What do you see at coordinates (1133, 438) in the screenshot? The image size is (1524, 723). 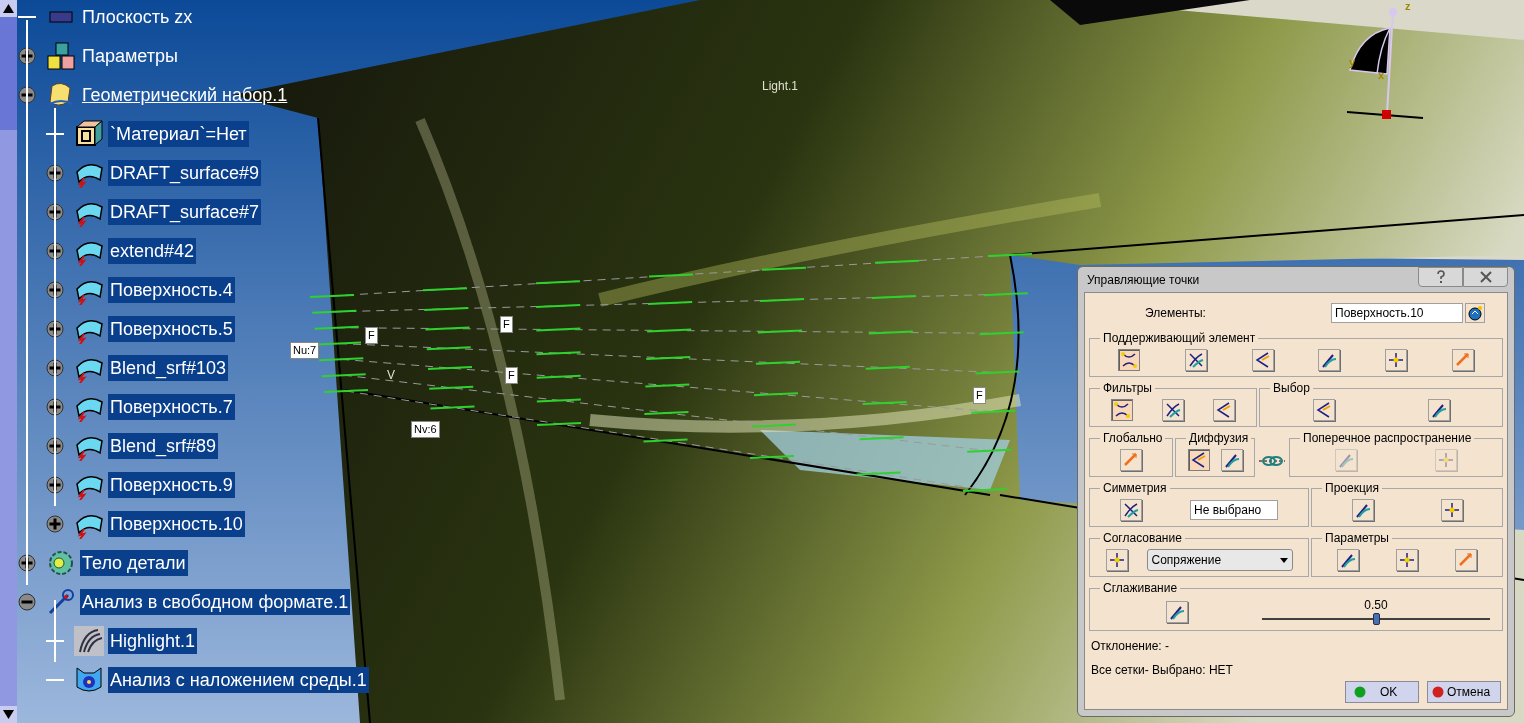 I see `group-title: Глобально` at bounding box center [1133, 438].